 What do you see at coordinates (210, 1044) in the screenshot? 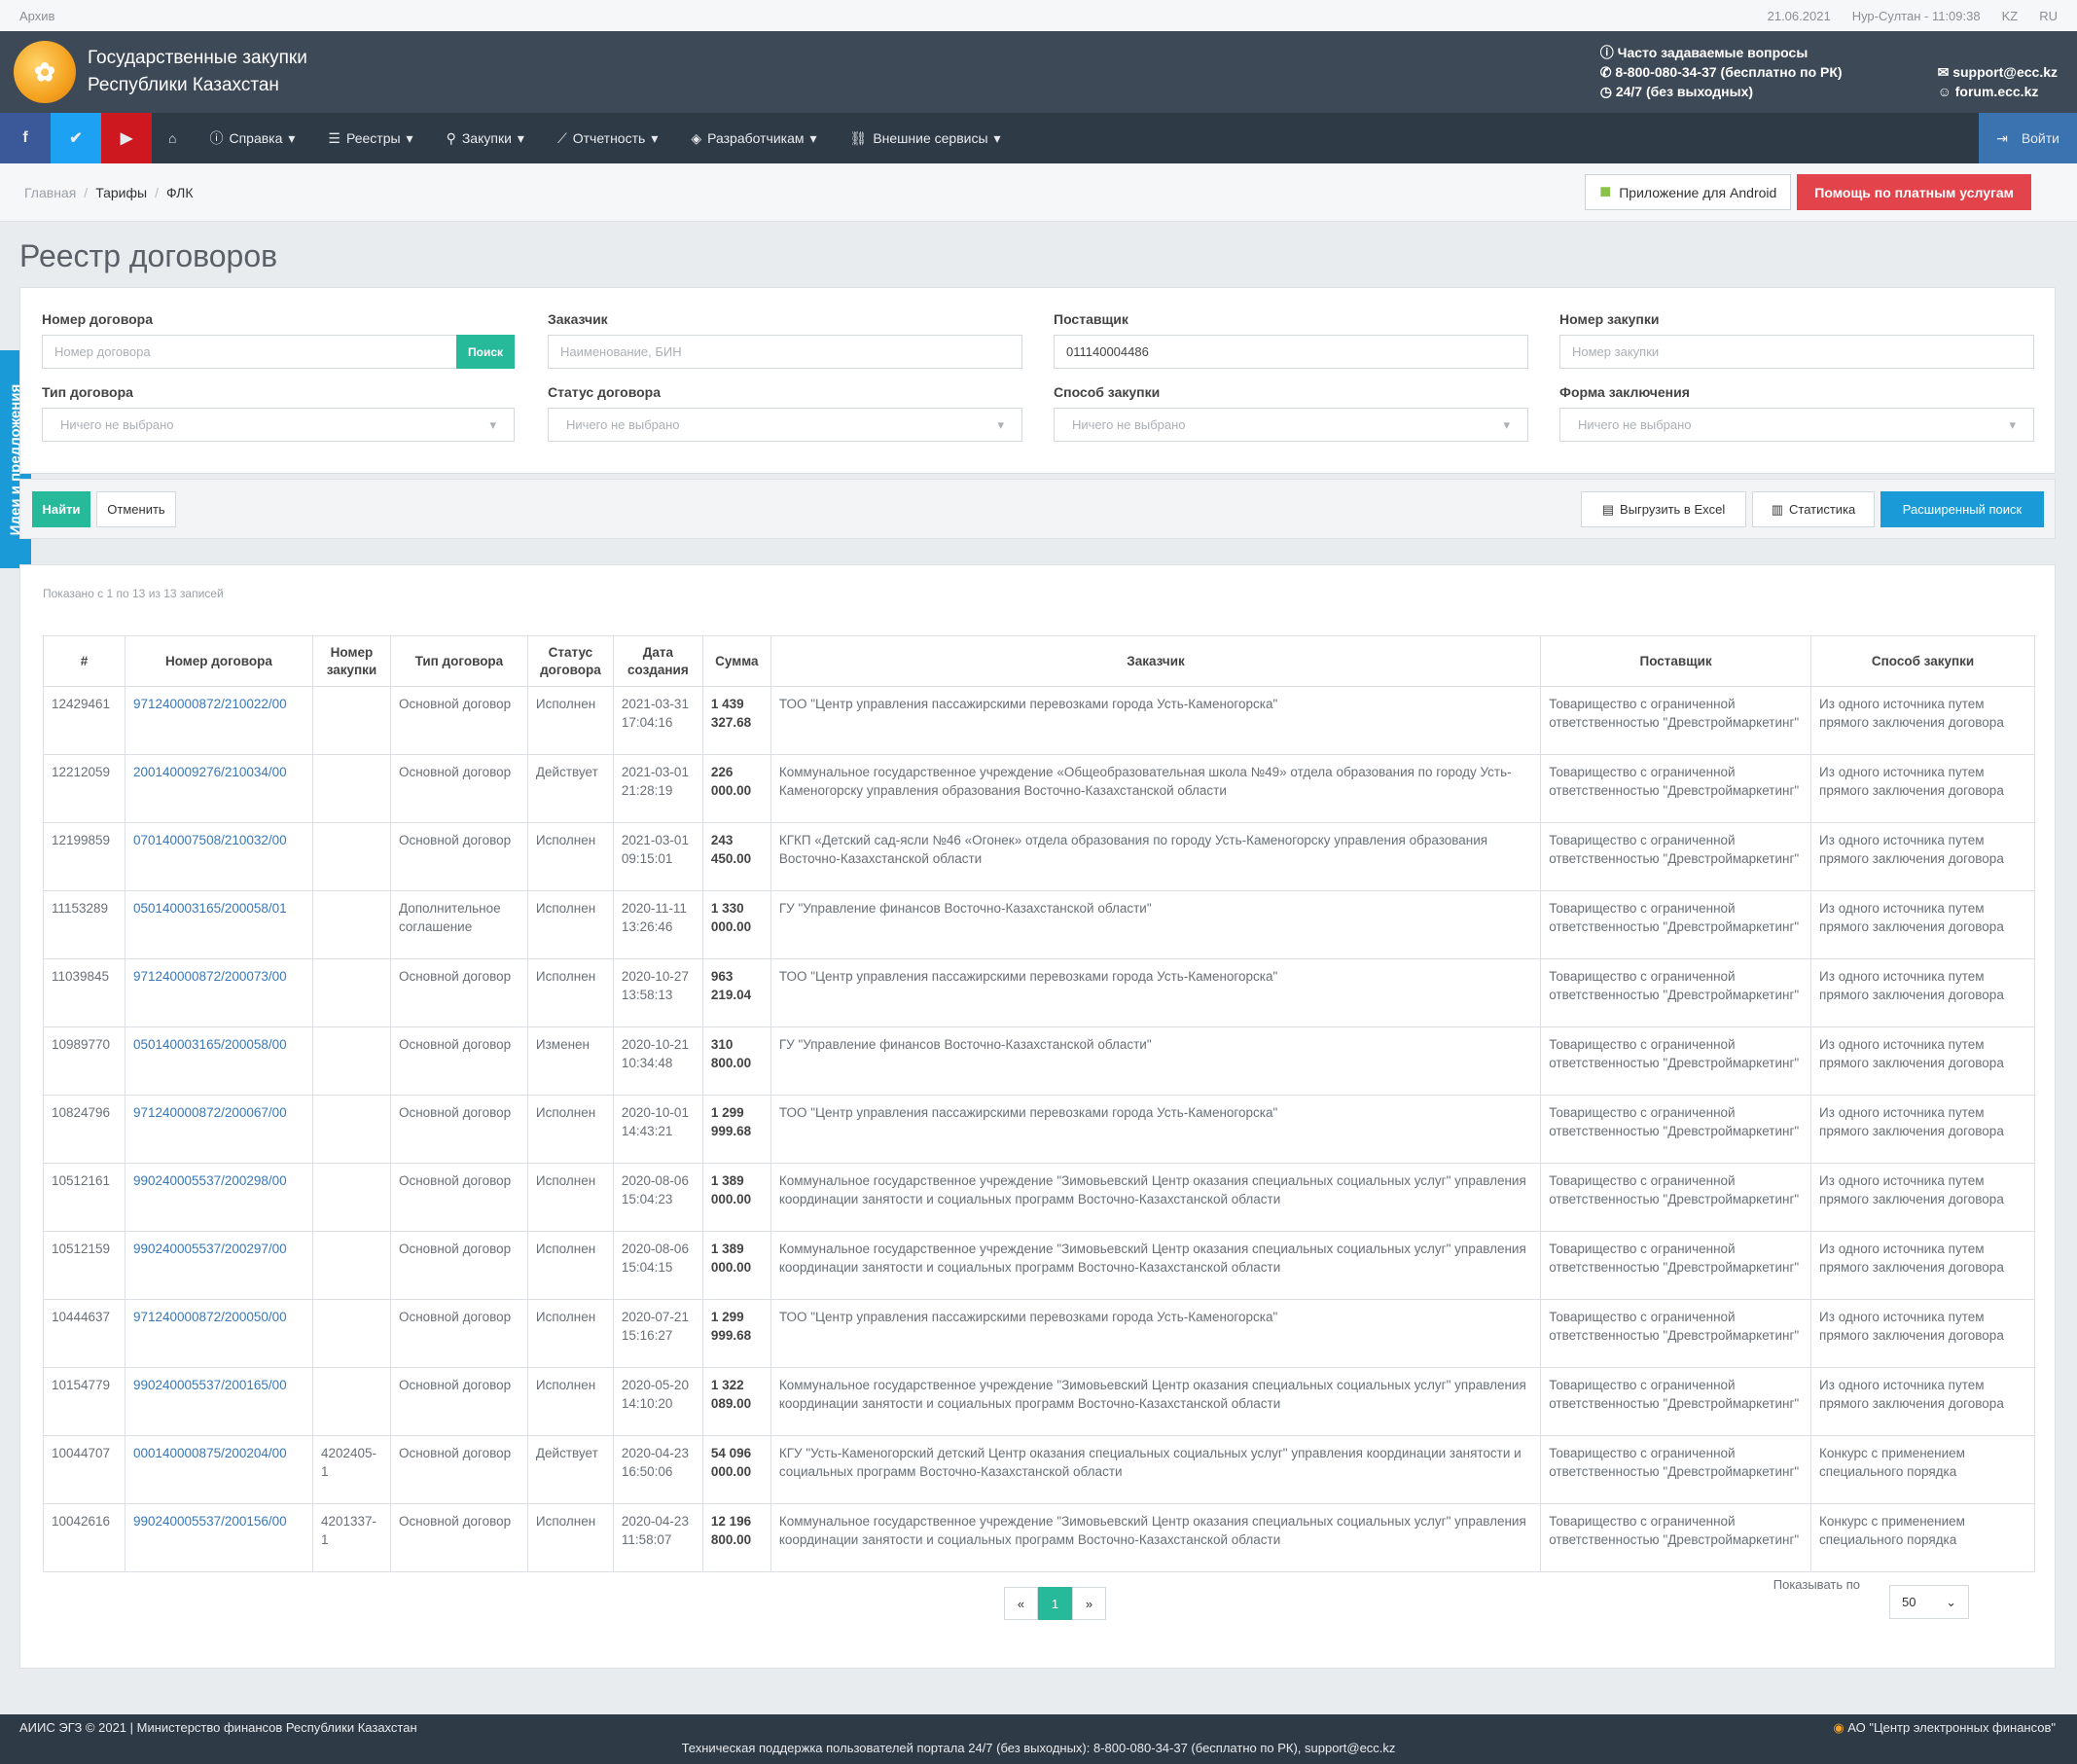
I see `contract-number-link: 050140003165/200058/00` at bounding box center [210, 1044].